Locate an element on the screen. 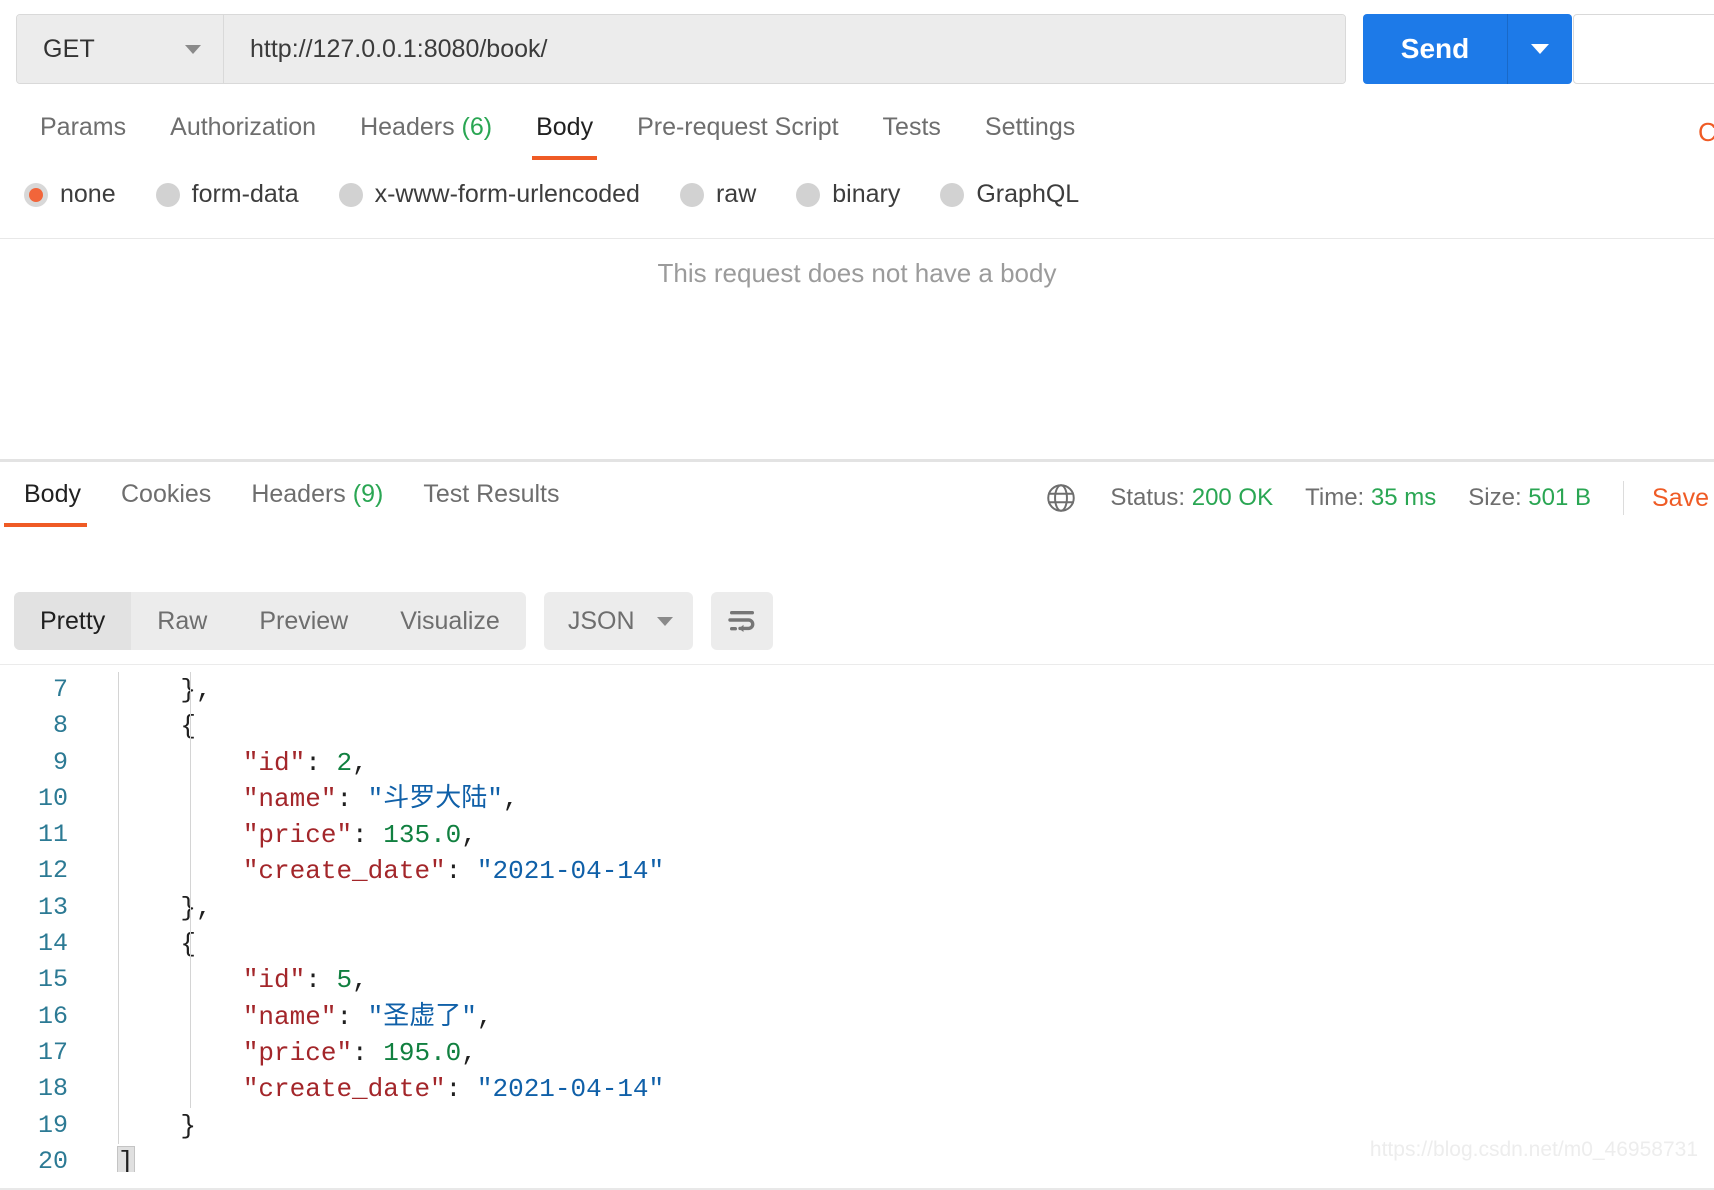 The height and width of the screenshot is (1190, 1714). response-language-dropdown: JSON is located at coordinates (618, 621).